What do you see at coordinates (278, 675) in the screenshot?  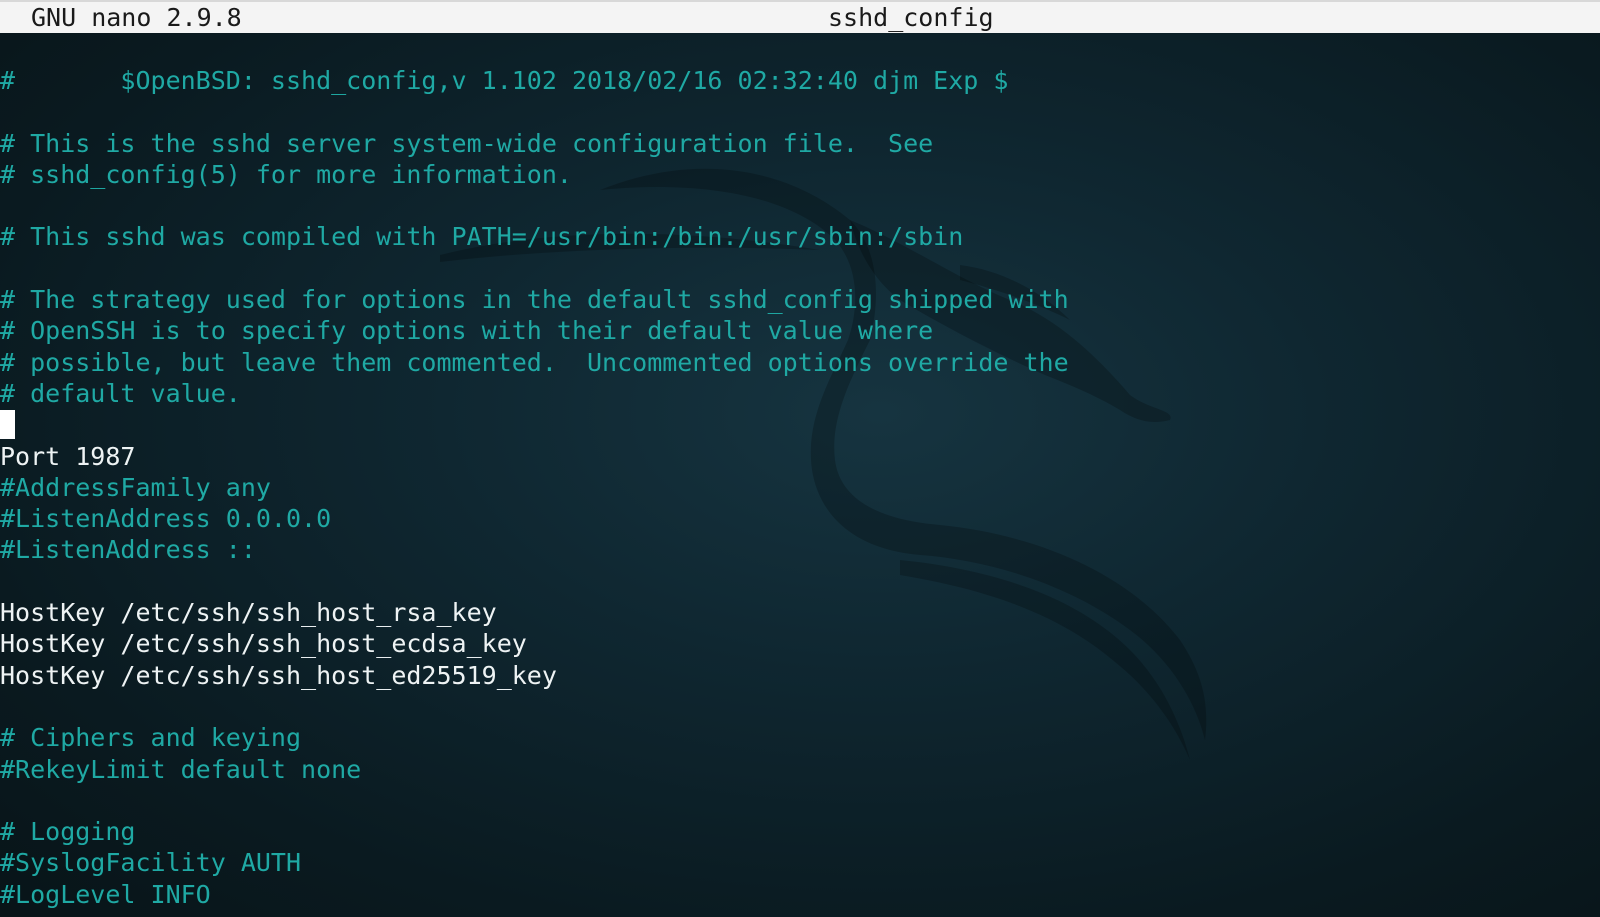 I see `config-directive-line: HostKey /etc/ssh/ssh_host_ed25519_key` at bounding box center [278, 675].